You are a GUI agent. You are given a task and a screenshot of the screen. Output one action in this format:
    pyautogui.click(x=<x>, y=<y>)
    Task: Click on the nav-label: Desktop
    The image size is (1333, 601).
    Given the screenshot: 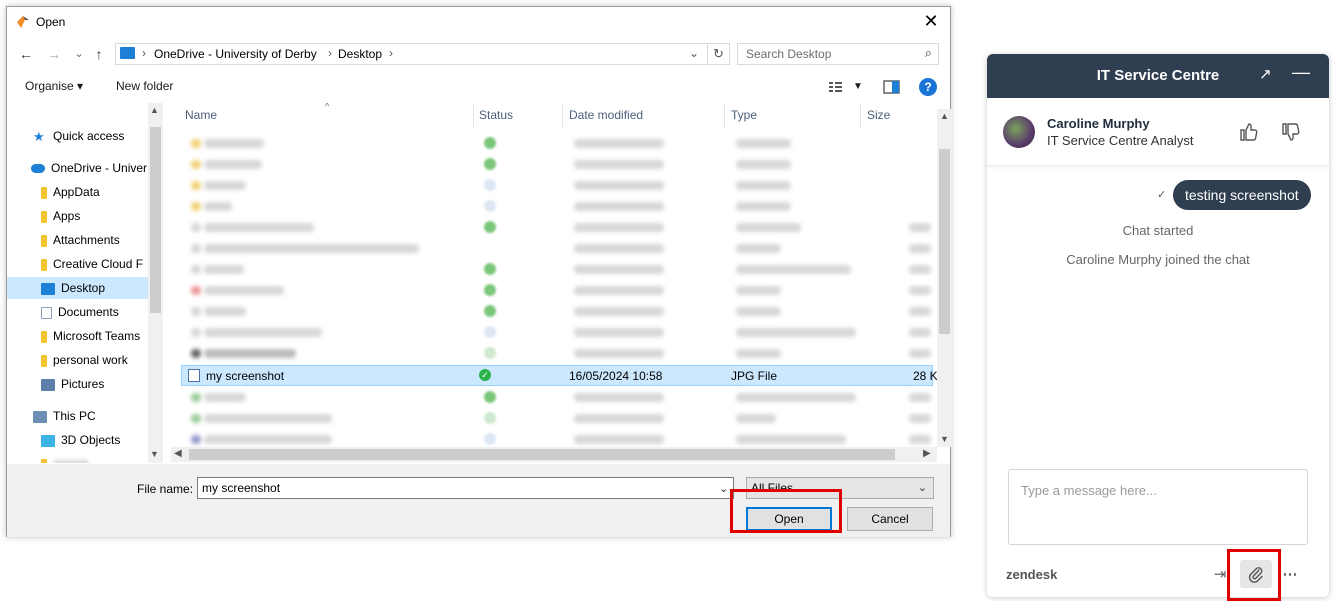 What is the action you would take?
    pyautogui.click(x=83, y=288)
    